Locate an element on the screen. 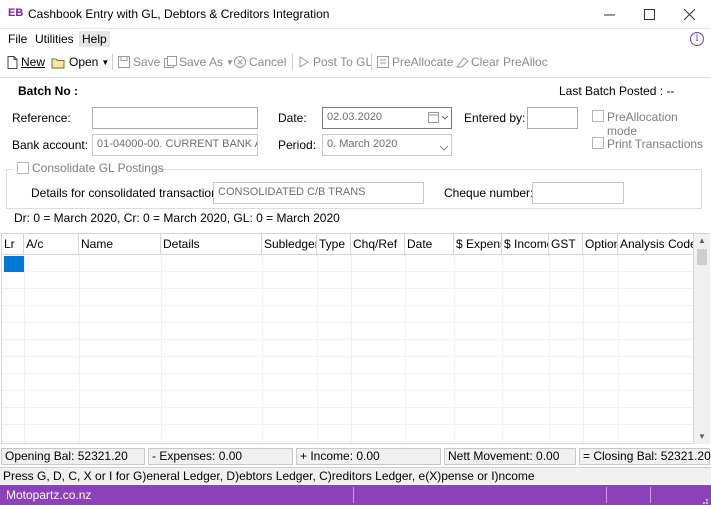  post-to-gl-button: Post To GL is located at coordinates (335, 62).